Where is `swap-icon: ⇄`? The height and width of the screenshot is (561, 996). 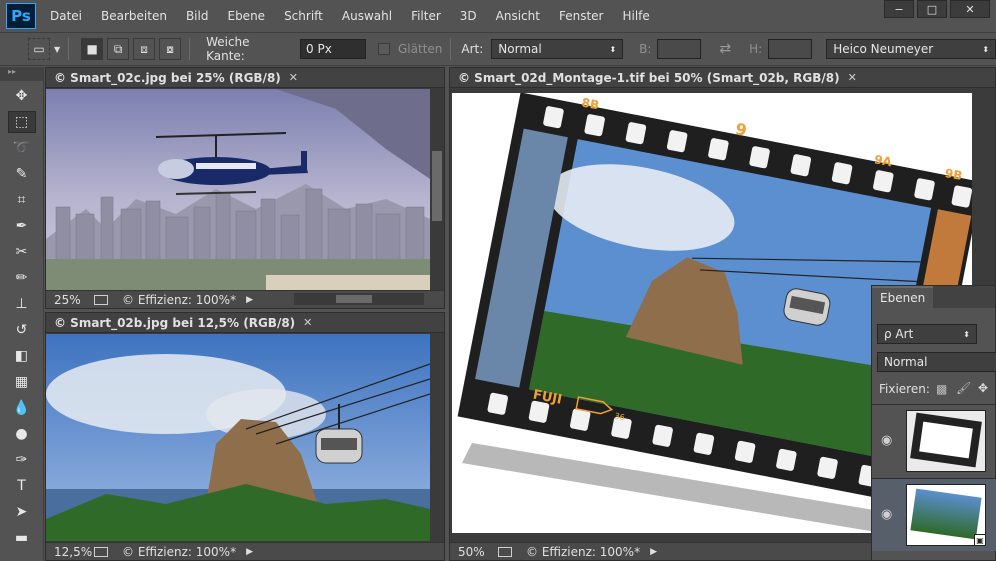 swap-icon: ⇄ is located at coordinates (725, 49).